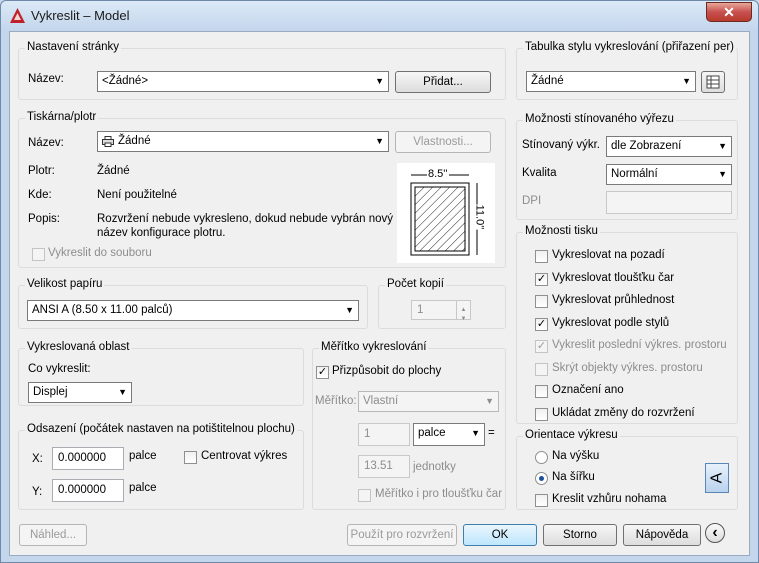  What do you see at coordinates (88, 458) in the screenshot?
I see `offset-x-input: 0.000000` at bounding box center [88, 458].